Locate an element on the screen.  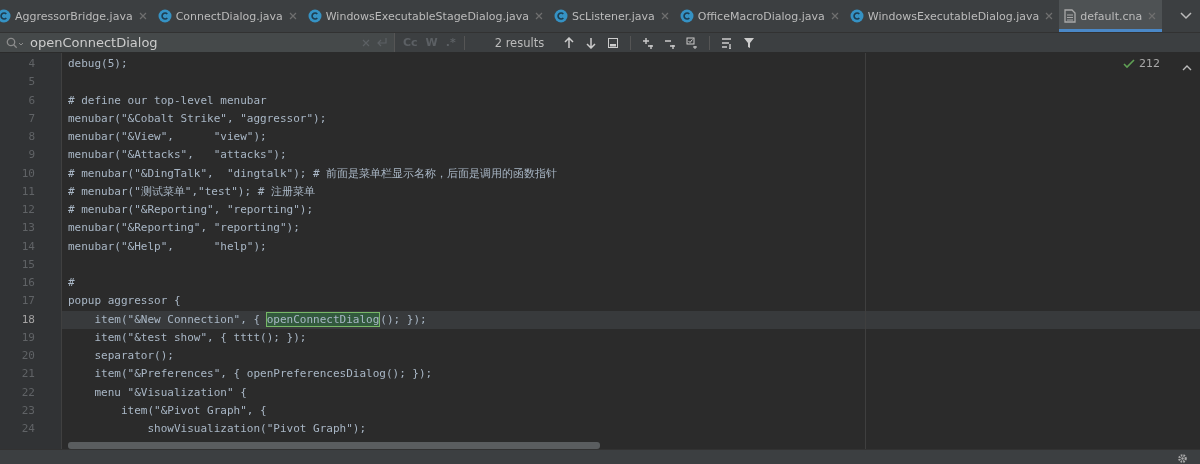
code-line: item("&Pivot Graph", { is located at coordinates (193, 410).